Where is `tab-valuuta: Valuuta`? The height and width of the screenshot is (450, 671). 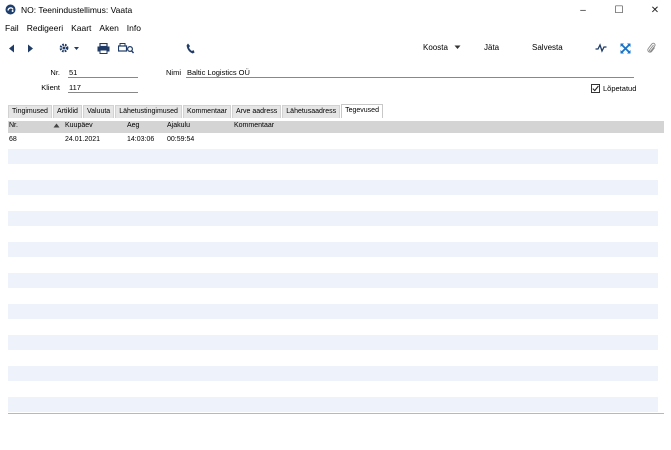
tab-valuuta: Valuuta is located at coordinates (98, 111).